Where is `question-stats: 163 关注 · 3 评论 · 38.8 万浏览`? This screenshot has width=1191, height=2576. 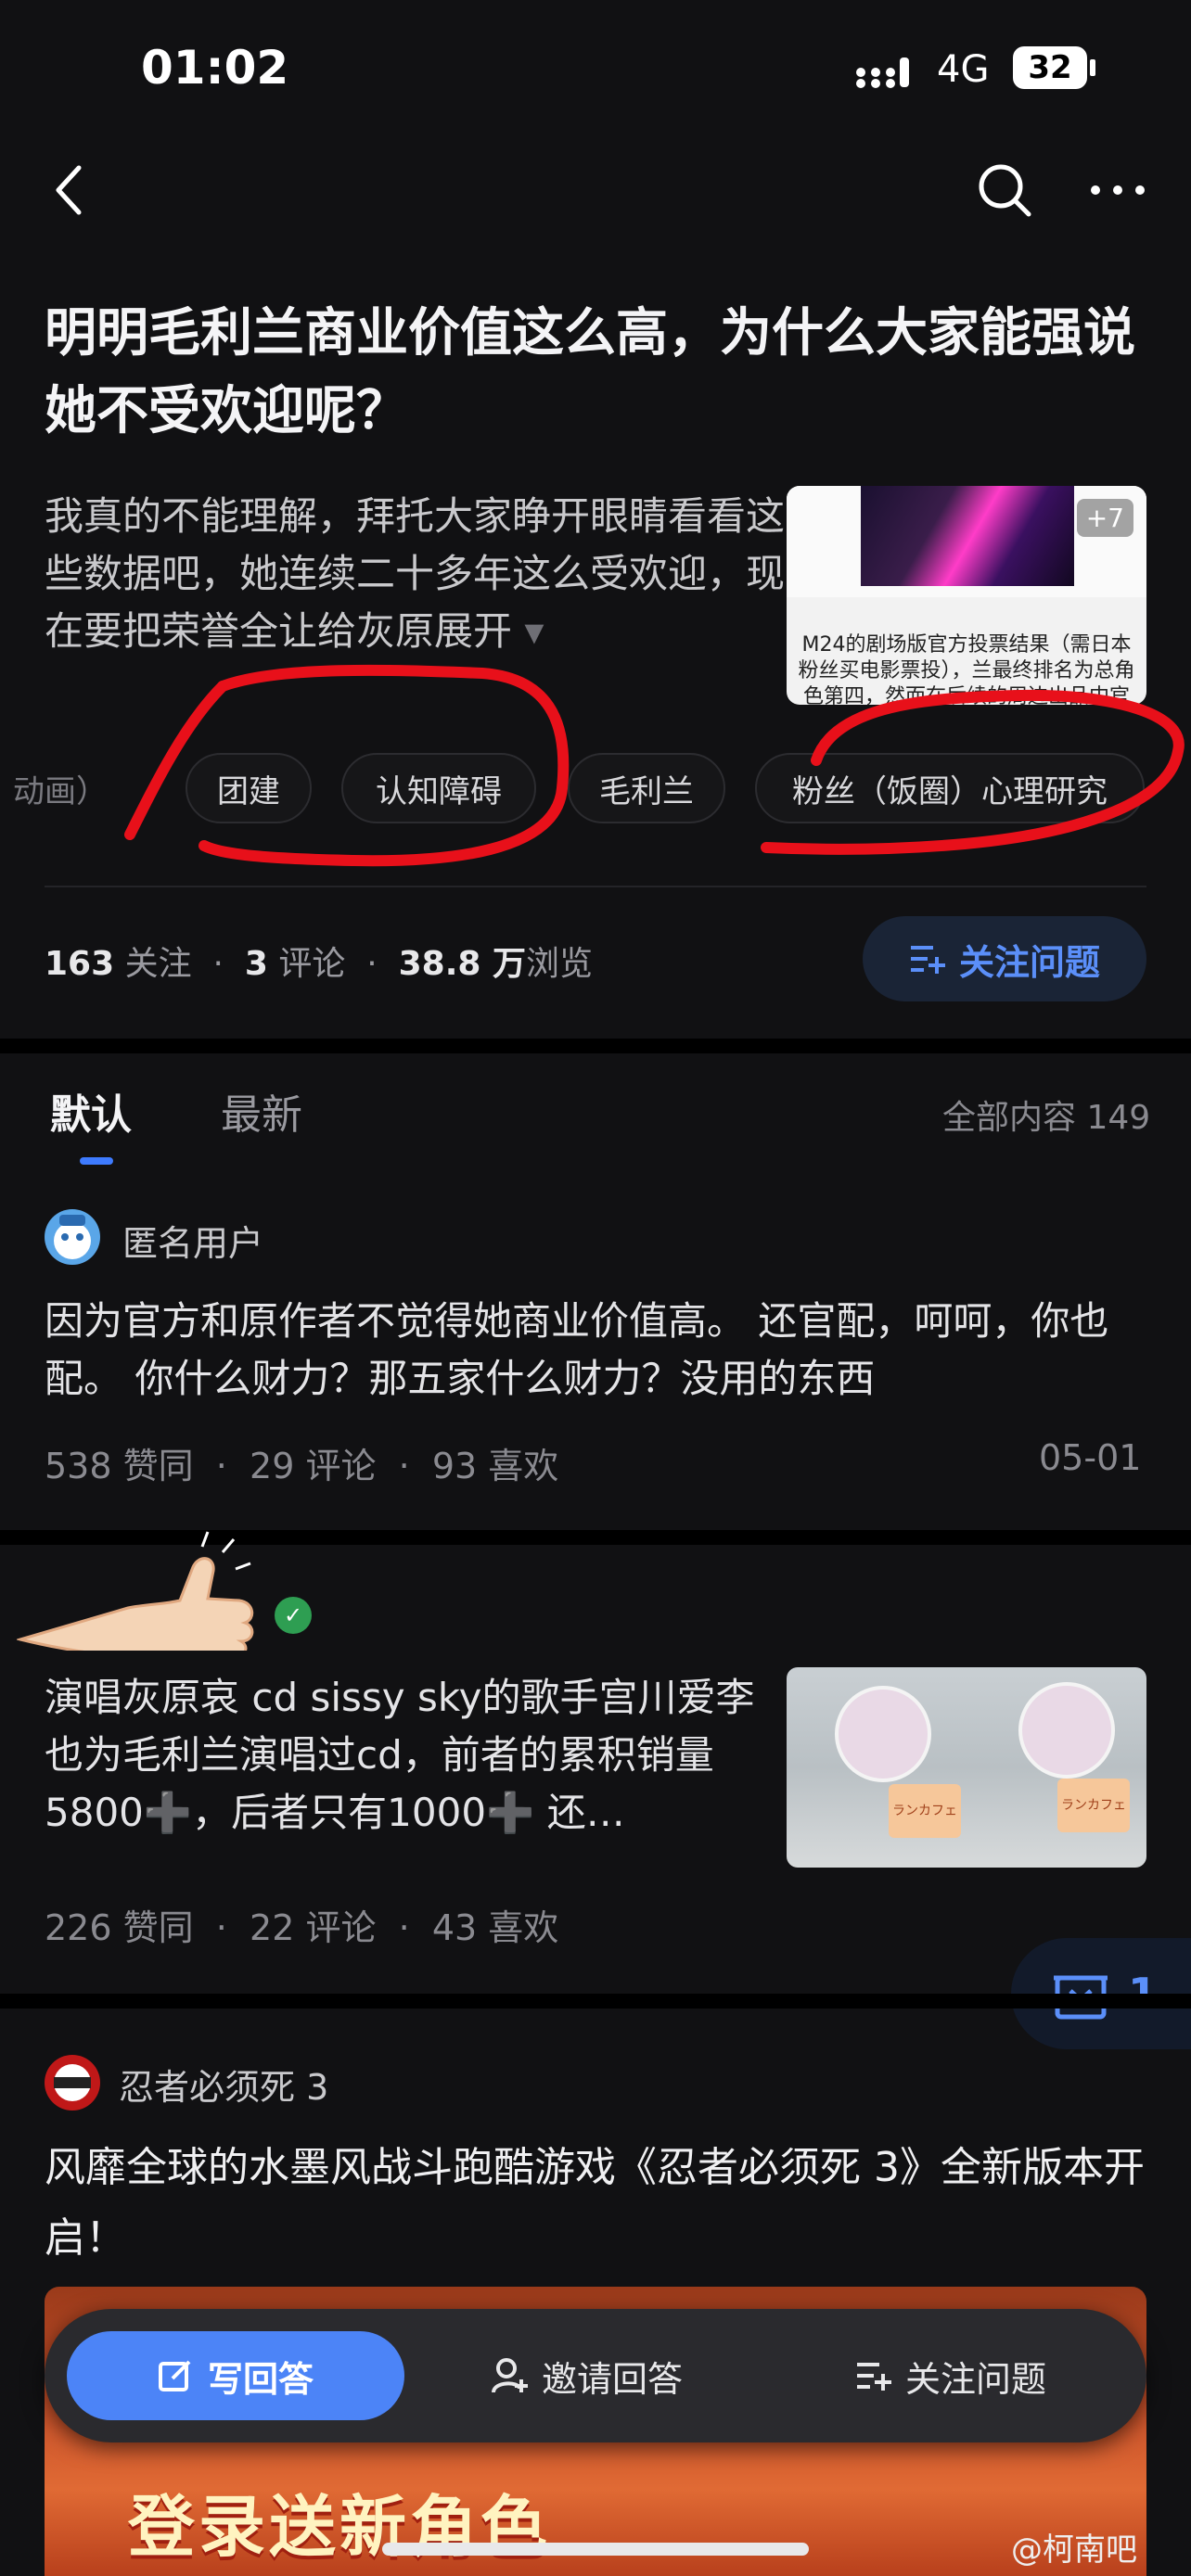 question-stats: 163 关注 · 3 评论 · 38.8 万浏览 is located at coordinates (319, 964).